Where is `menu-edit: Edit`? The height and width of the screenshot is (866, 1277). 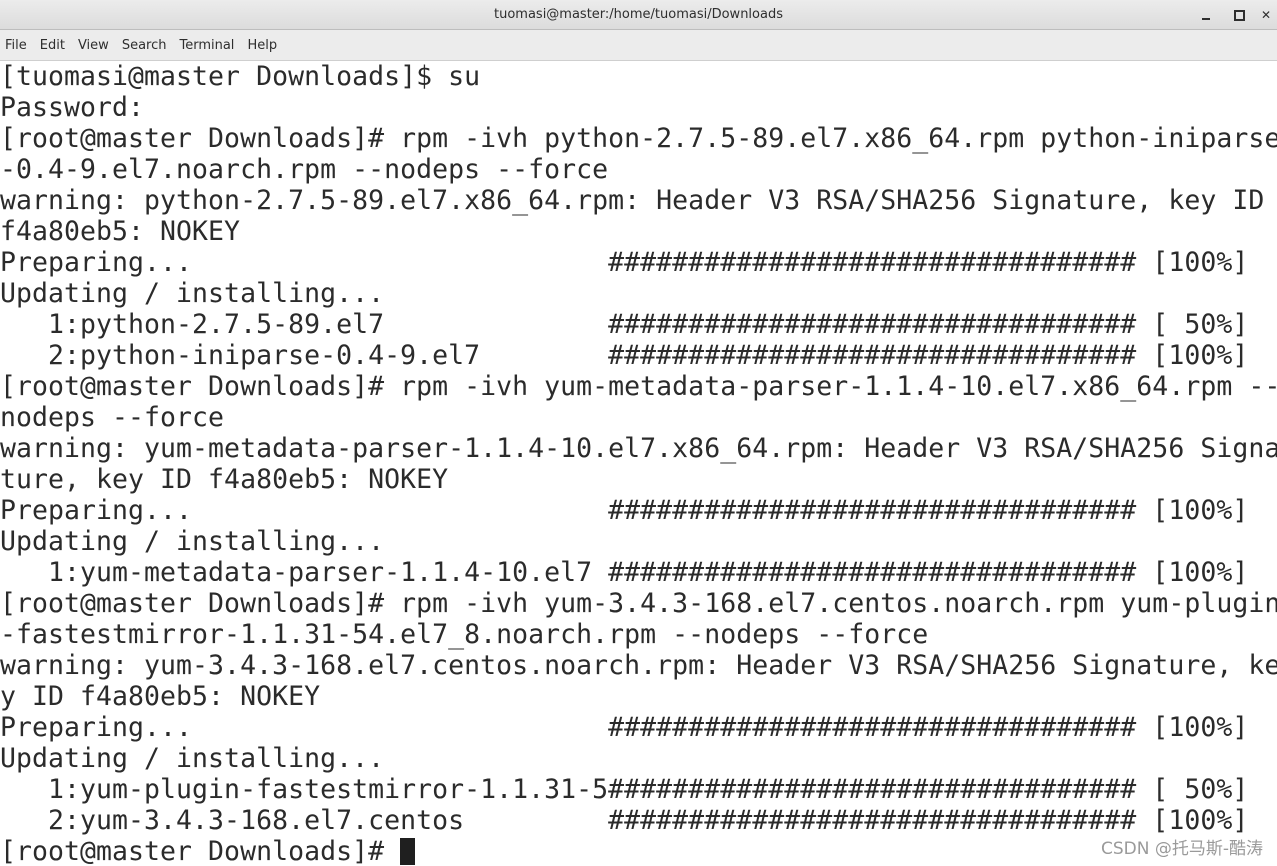 menu-edit: Edit is located at coordinates (52, 45).